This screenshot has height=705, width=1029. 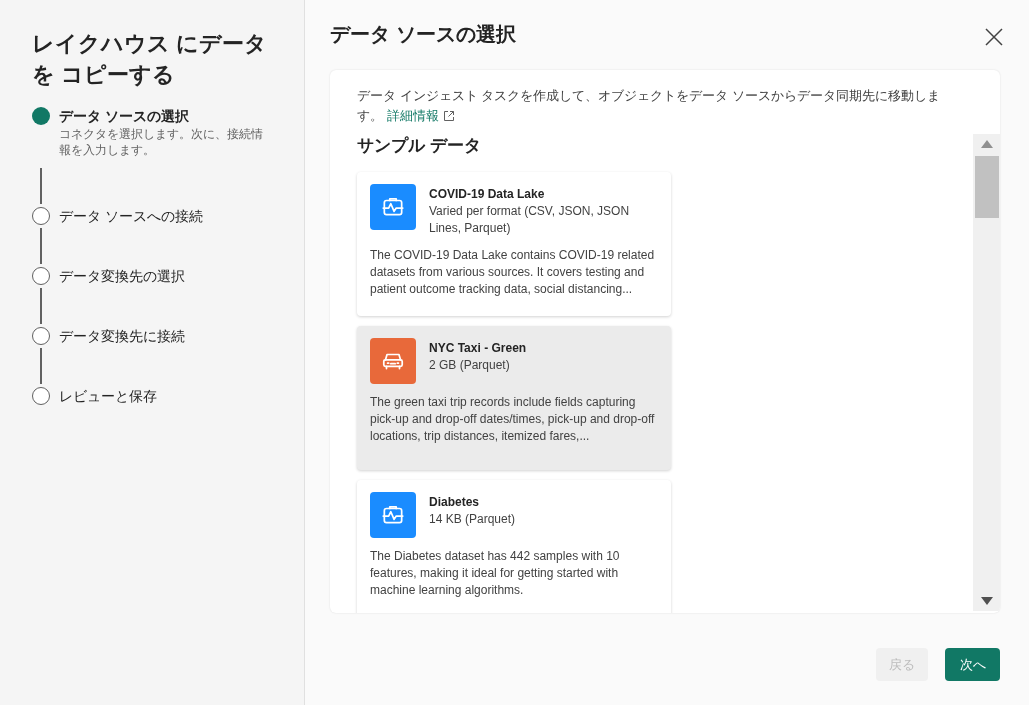 I want to click on step-label: レビューと保存, so click(x=108, y=396).